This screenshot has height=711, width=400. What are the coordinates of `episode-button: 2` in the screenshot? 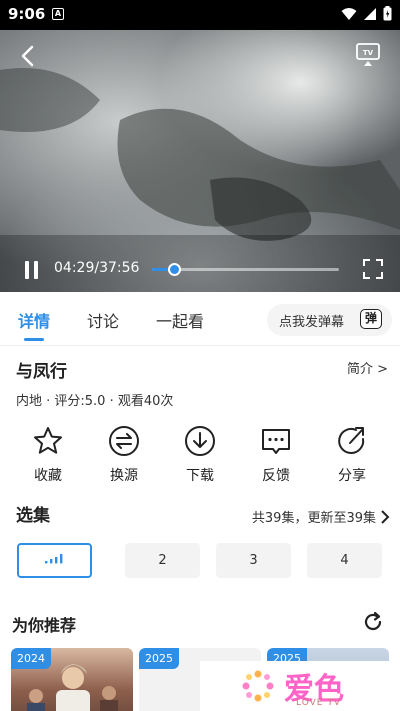 It's located at (162, 560).